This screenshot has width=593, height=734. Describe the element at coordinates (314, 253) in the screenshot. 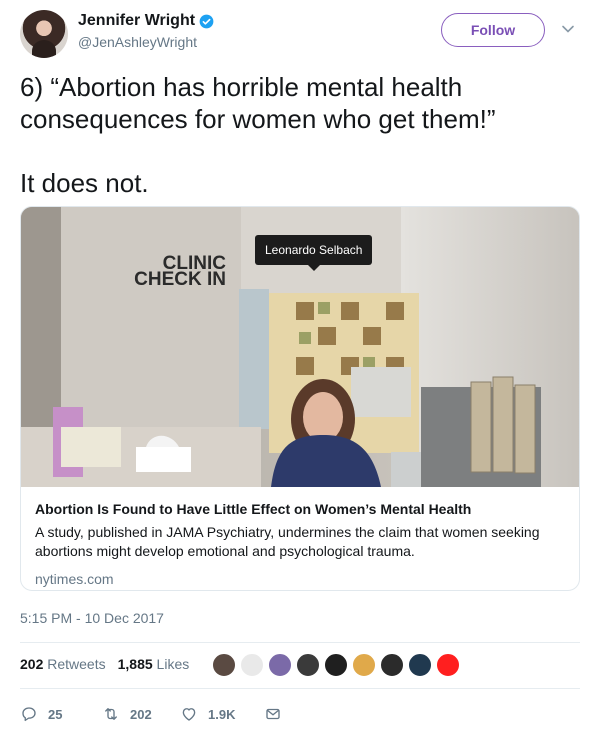

I see `photo-credit-tooltip: Leonardo Selbach` at that location.